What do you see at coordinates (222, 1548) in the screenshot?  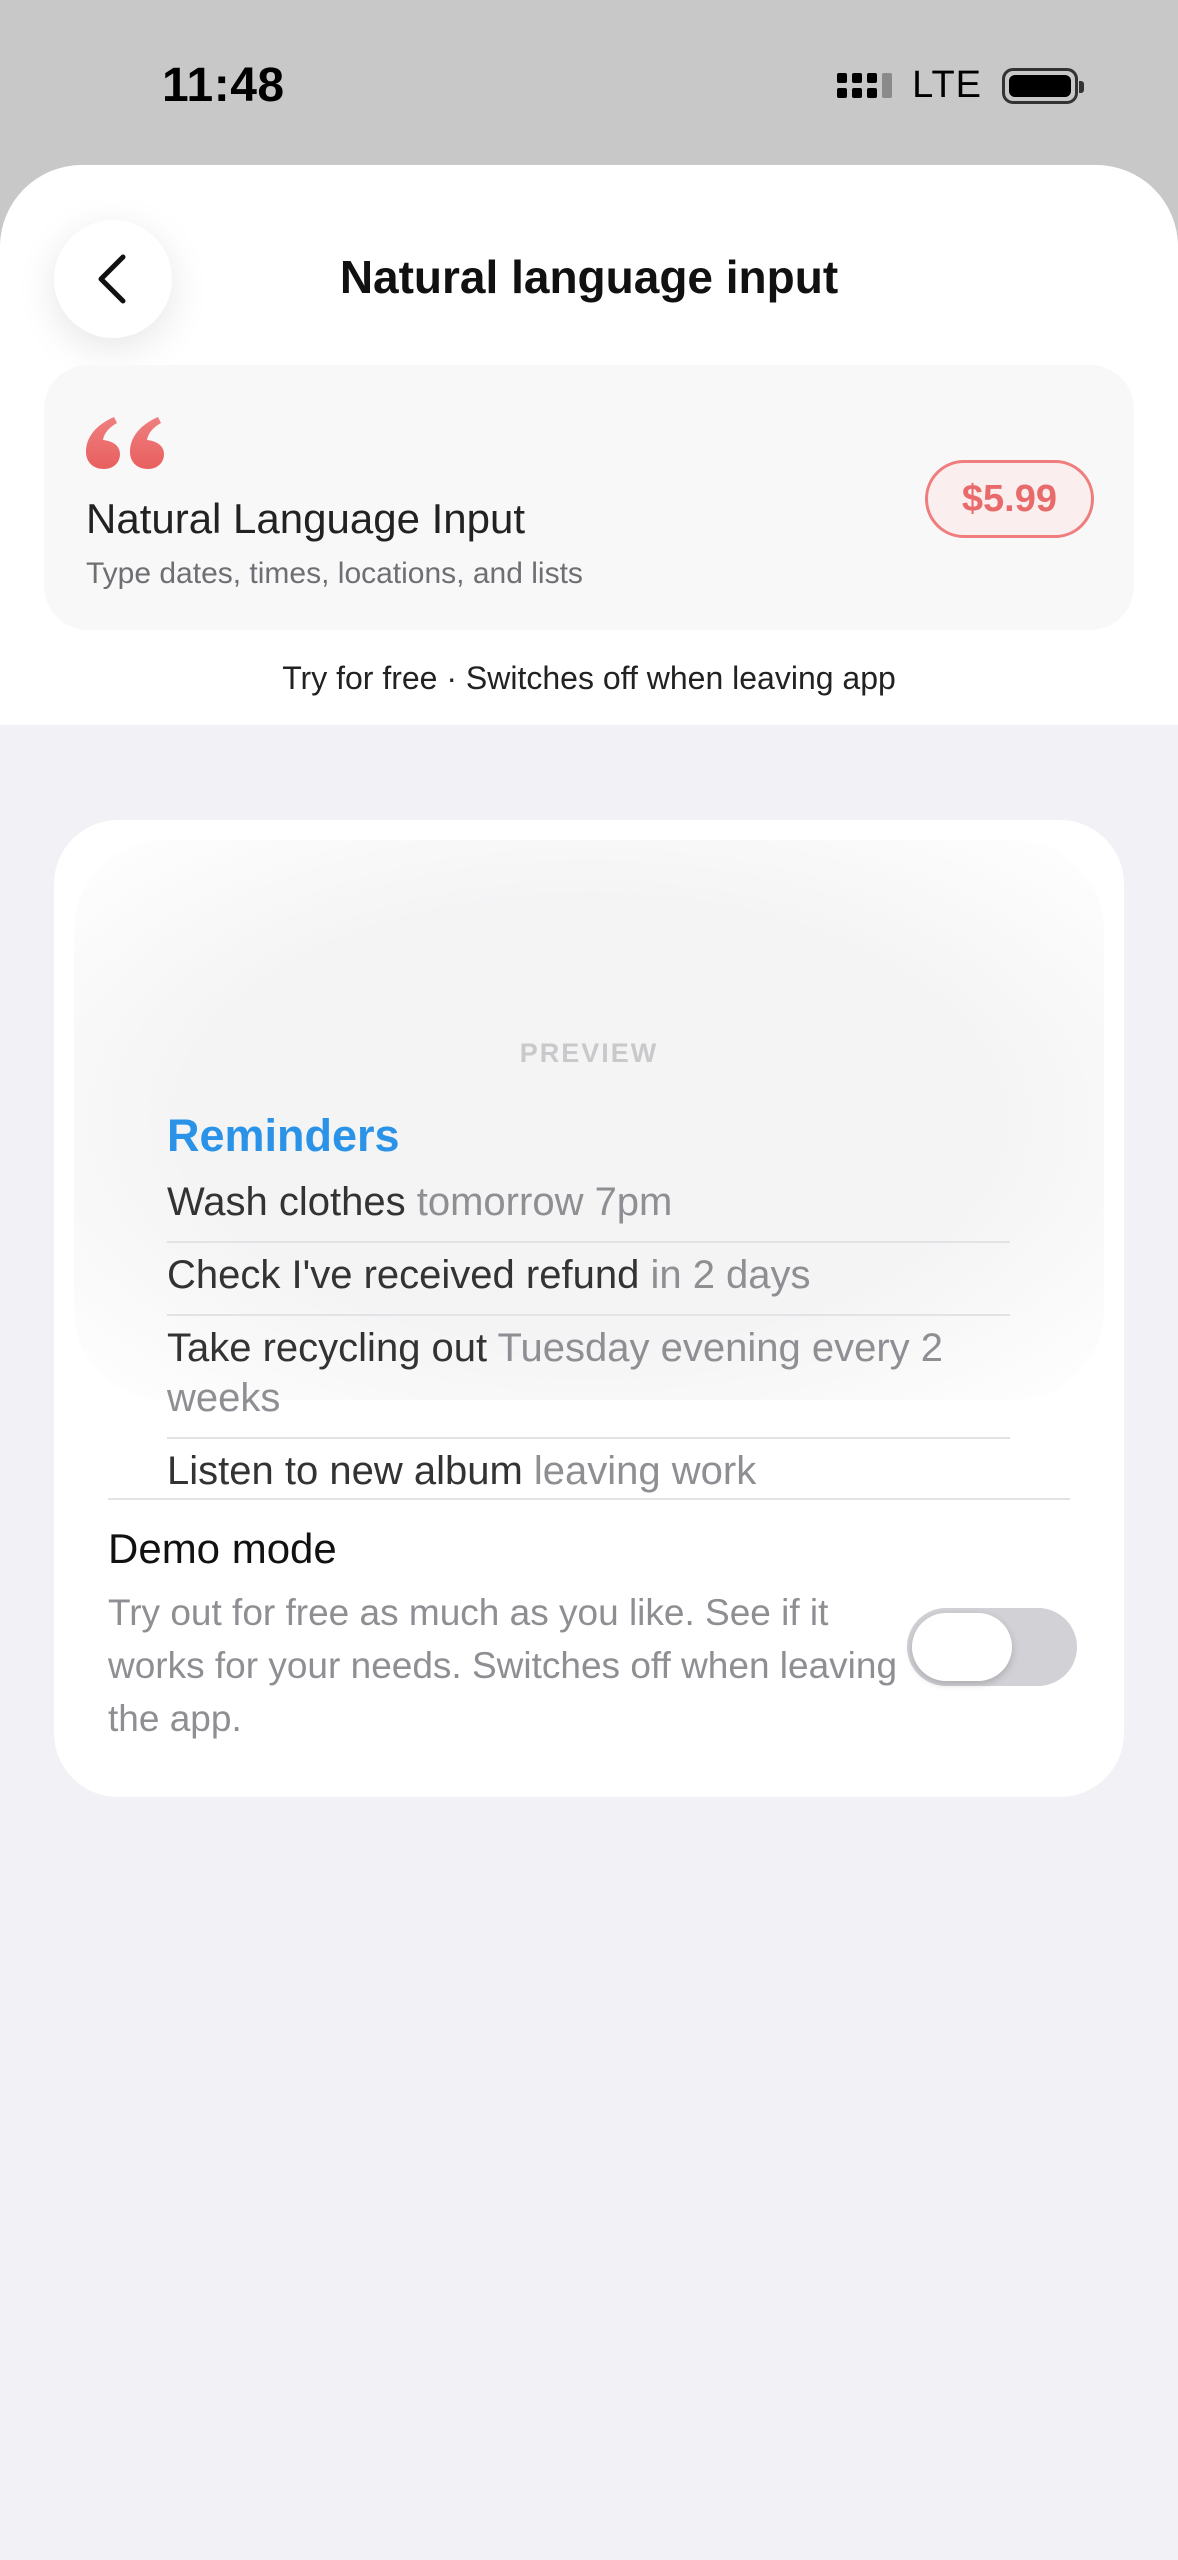 I see `demo-mode-title: Demo mode` at bounding box center [222, 1548].